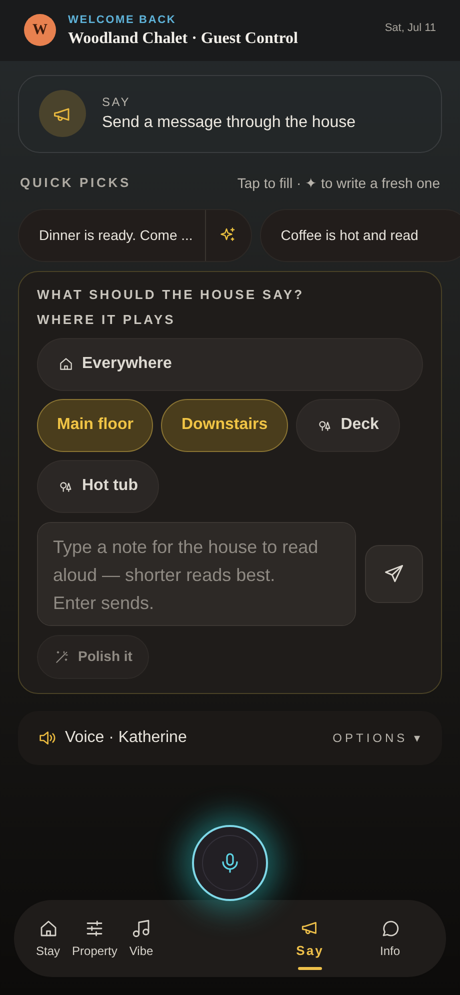 The image size is (460, 995). I want to click on section-title: Send a message through the house, so click(229, 122).